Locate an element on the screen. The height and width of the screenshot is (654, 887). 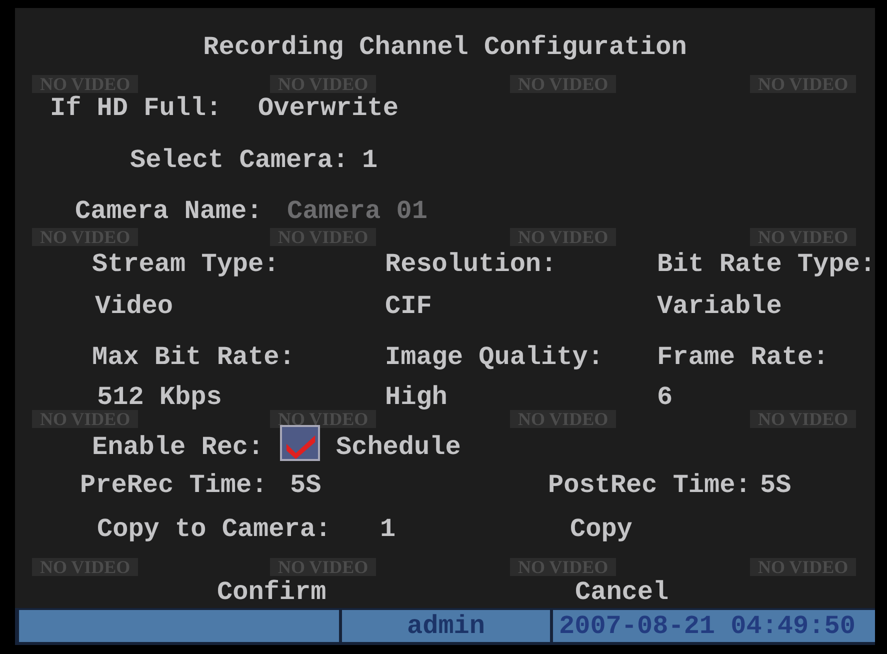
date-time: 2007-08-21 04:49:50 is located at coordinates (714, 626).